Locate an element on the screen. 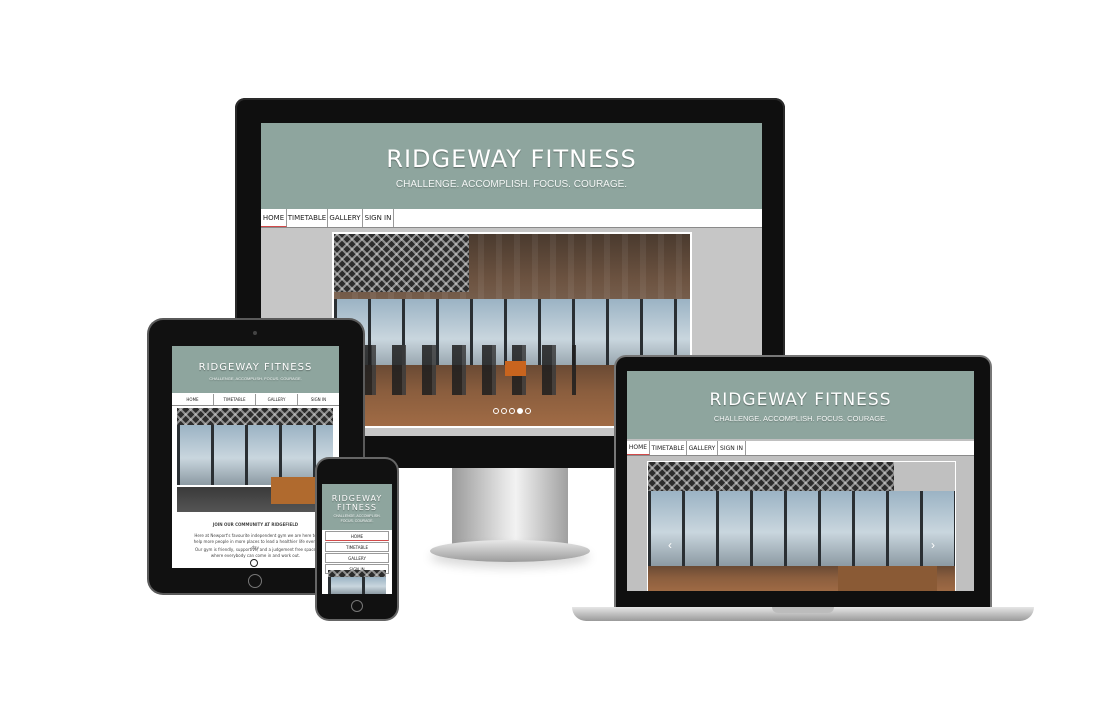 This screenshot has height=718, width=1100. imac-base is located at coordinates (510, 551).